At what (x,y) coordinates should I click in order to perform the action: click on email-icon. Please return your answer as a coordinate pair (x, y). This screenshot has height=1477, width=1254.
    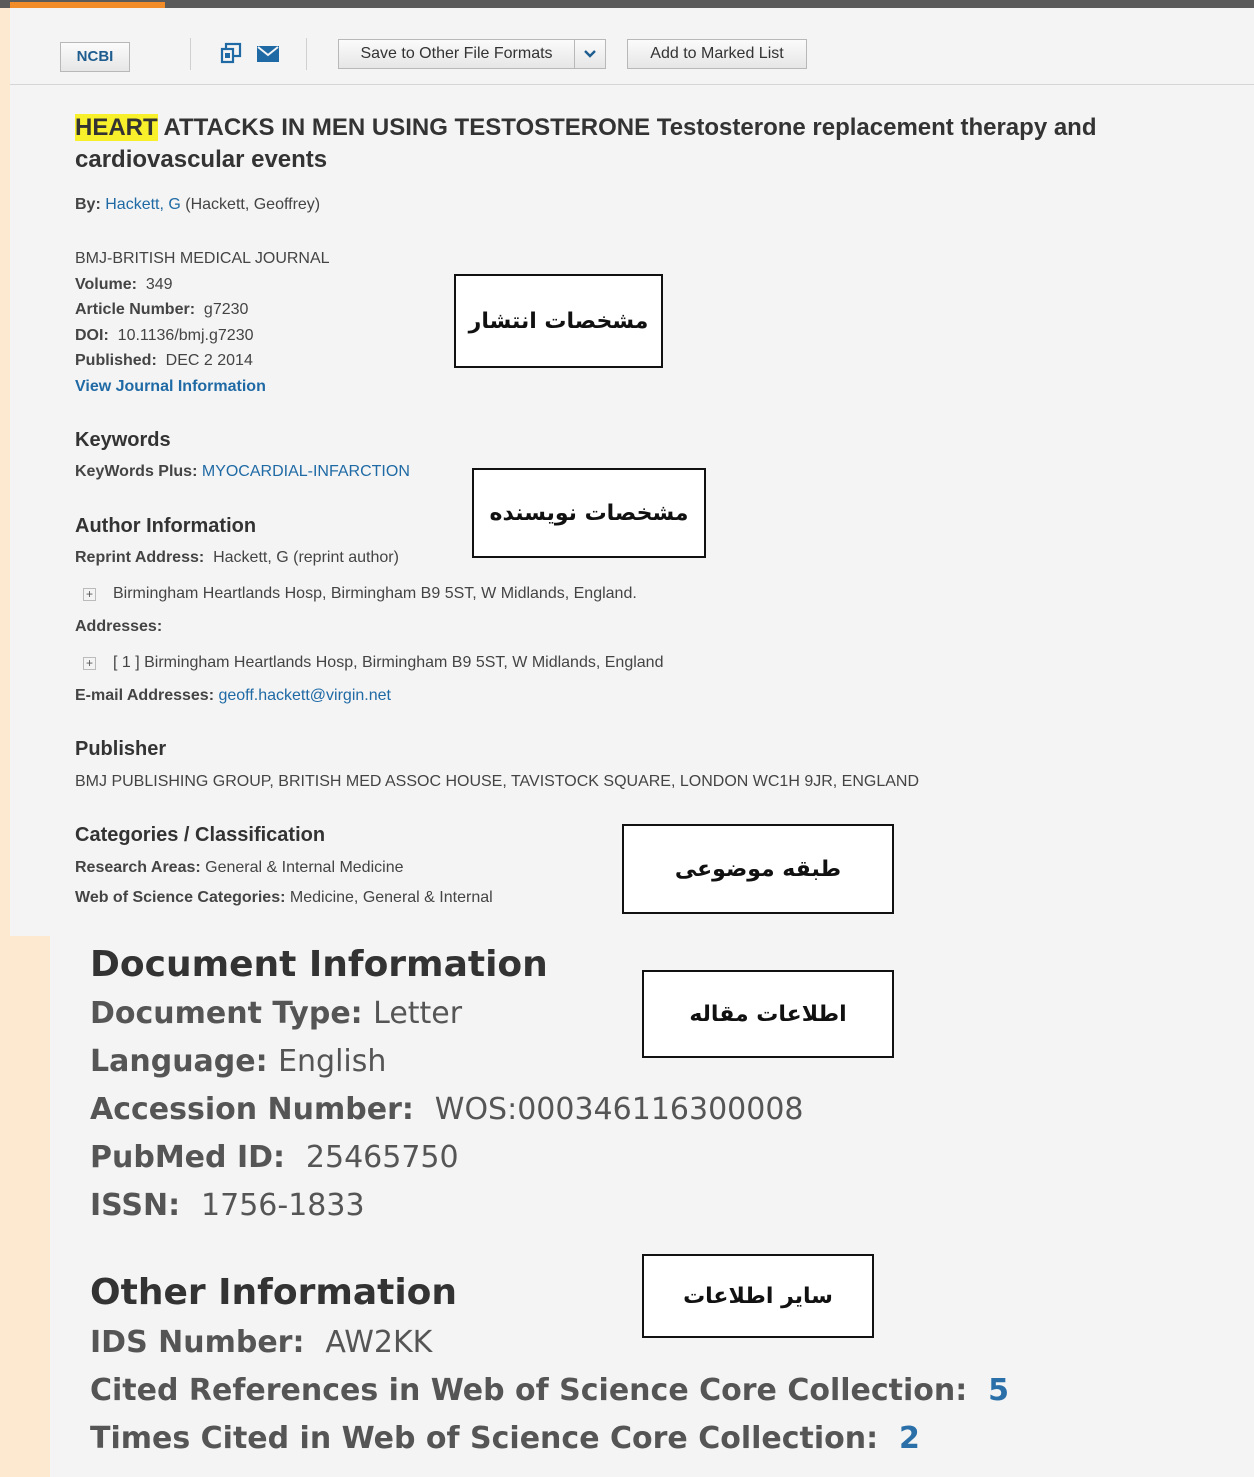
    Looking at the image, I should click on (268, 56).